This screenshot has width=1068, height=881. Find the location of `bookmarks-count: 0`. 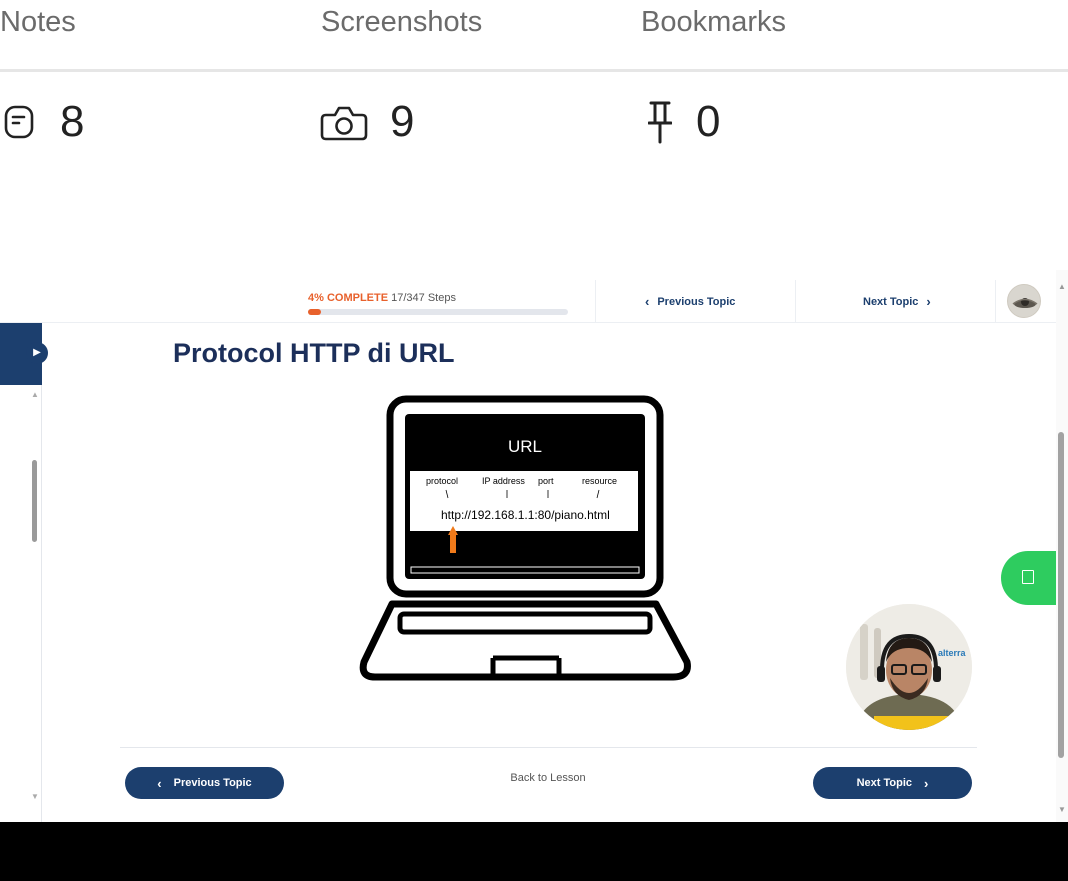

bookmarks-count: 0 is located at coordinates (708, 121).